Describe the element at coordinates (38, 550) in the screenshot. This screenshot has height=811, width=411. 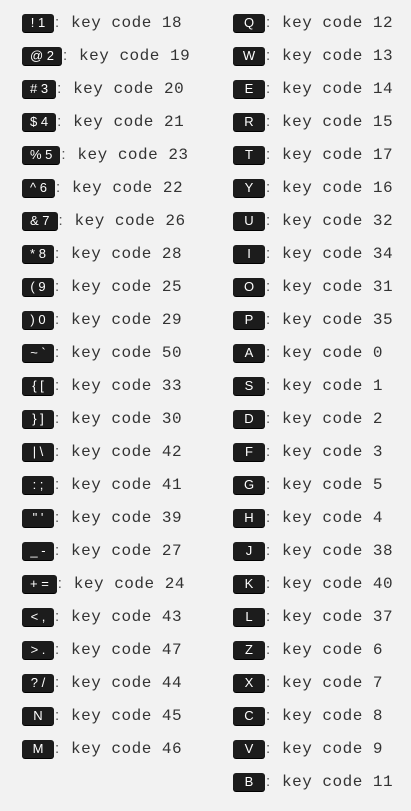
I see `keycap: _ -` at that location.